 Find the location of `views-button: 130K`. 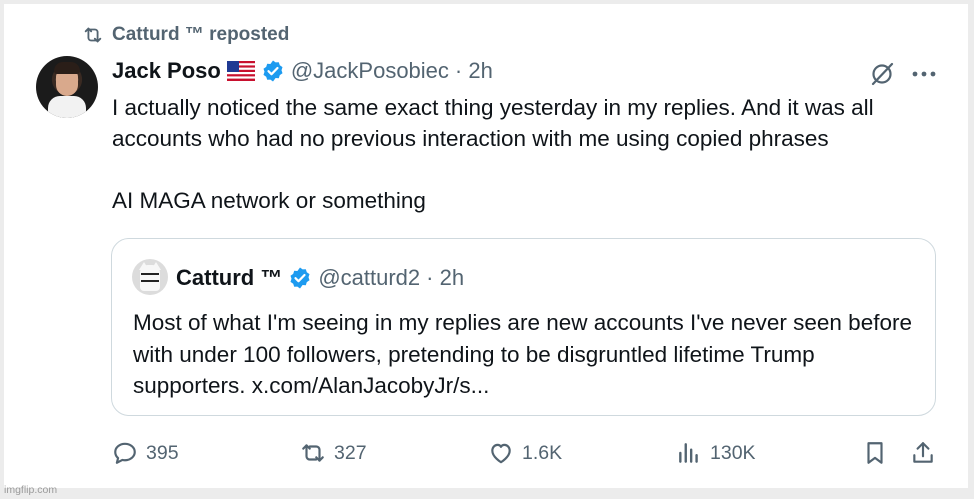

views-button: 130K is located at coordinates (716, 453).